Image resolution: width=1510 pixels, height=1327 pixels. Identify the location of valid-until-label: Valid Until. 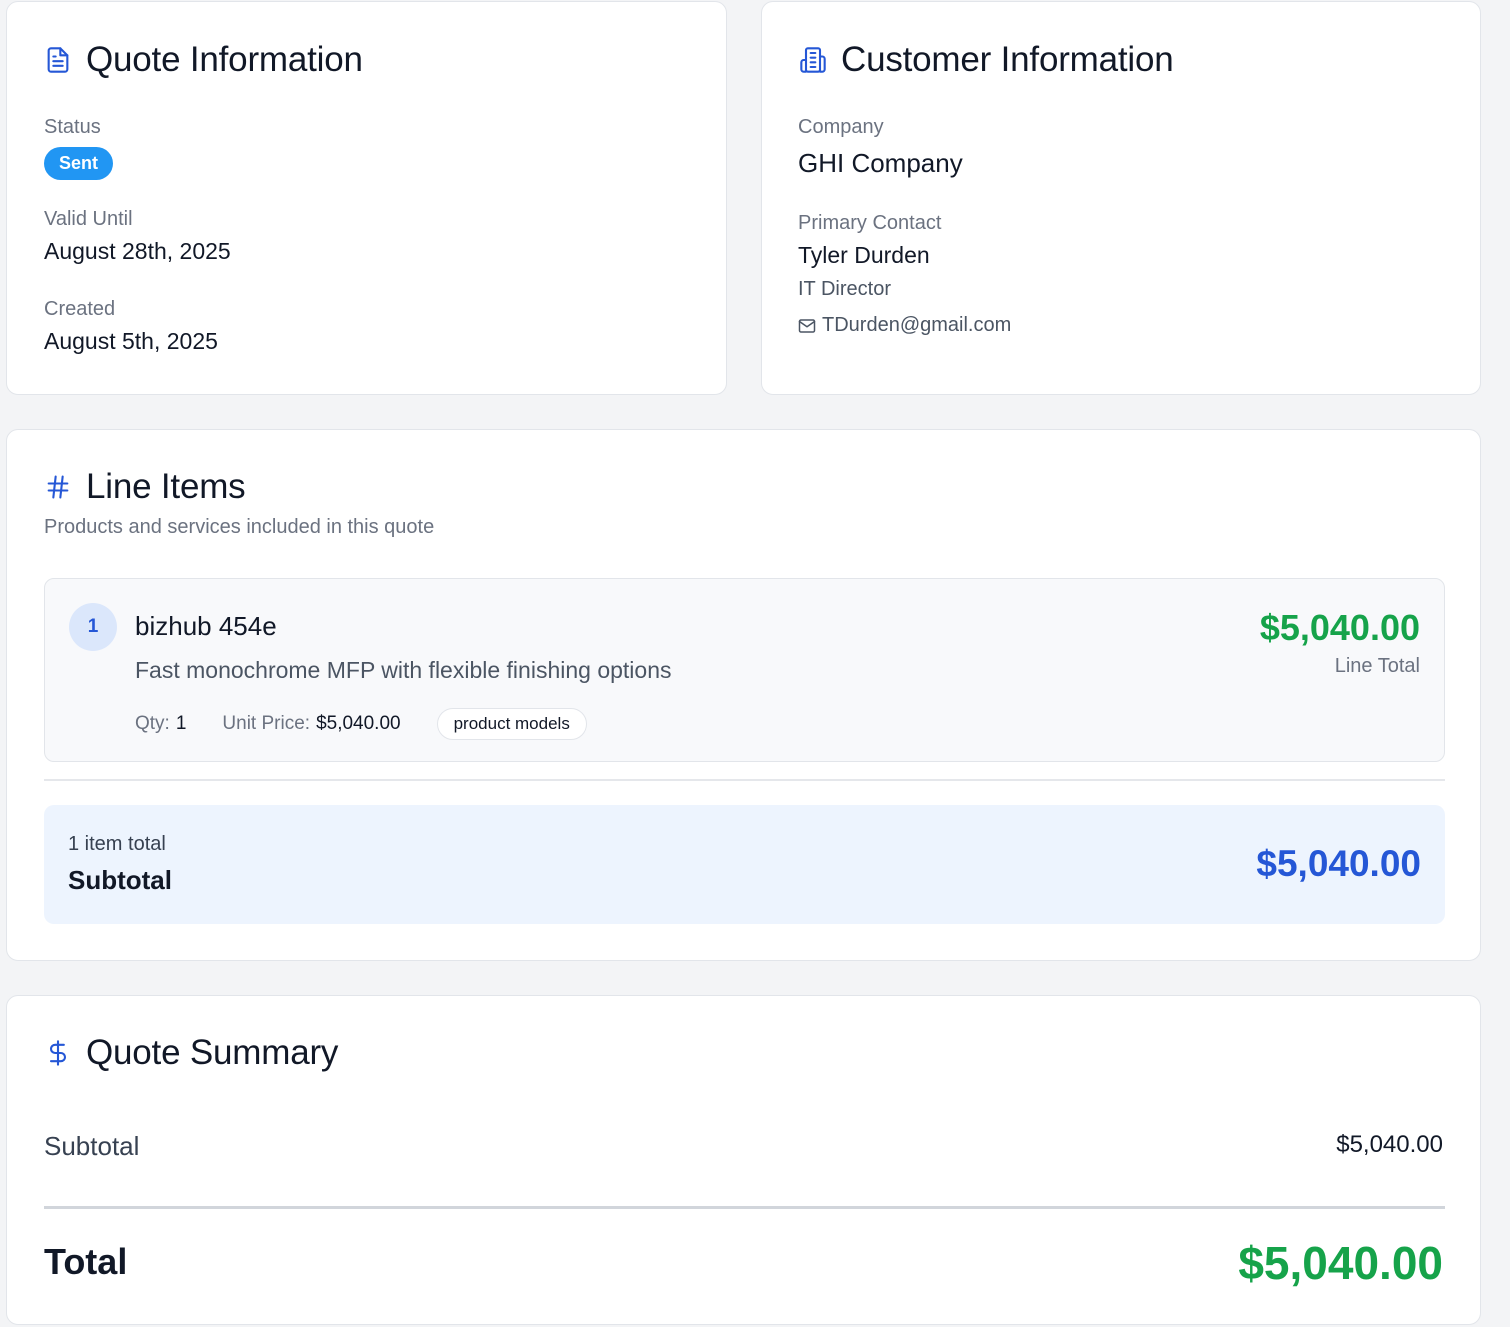
(88, 219).